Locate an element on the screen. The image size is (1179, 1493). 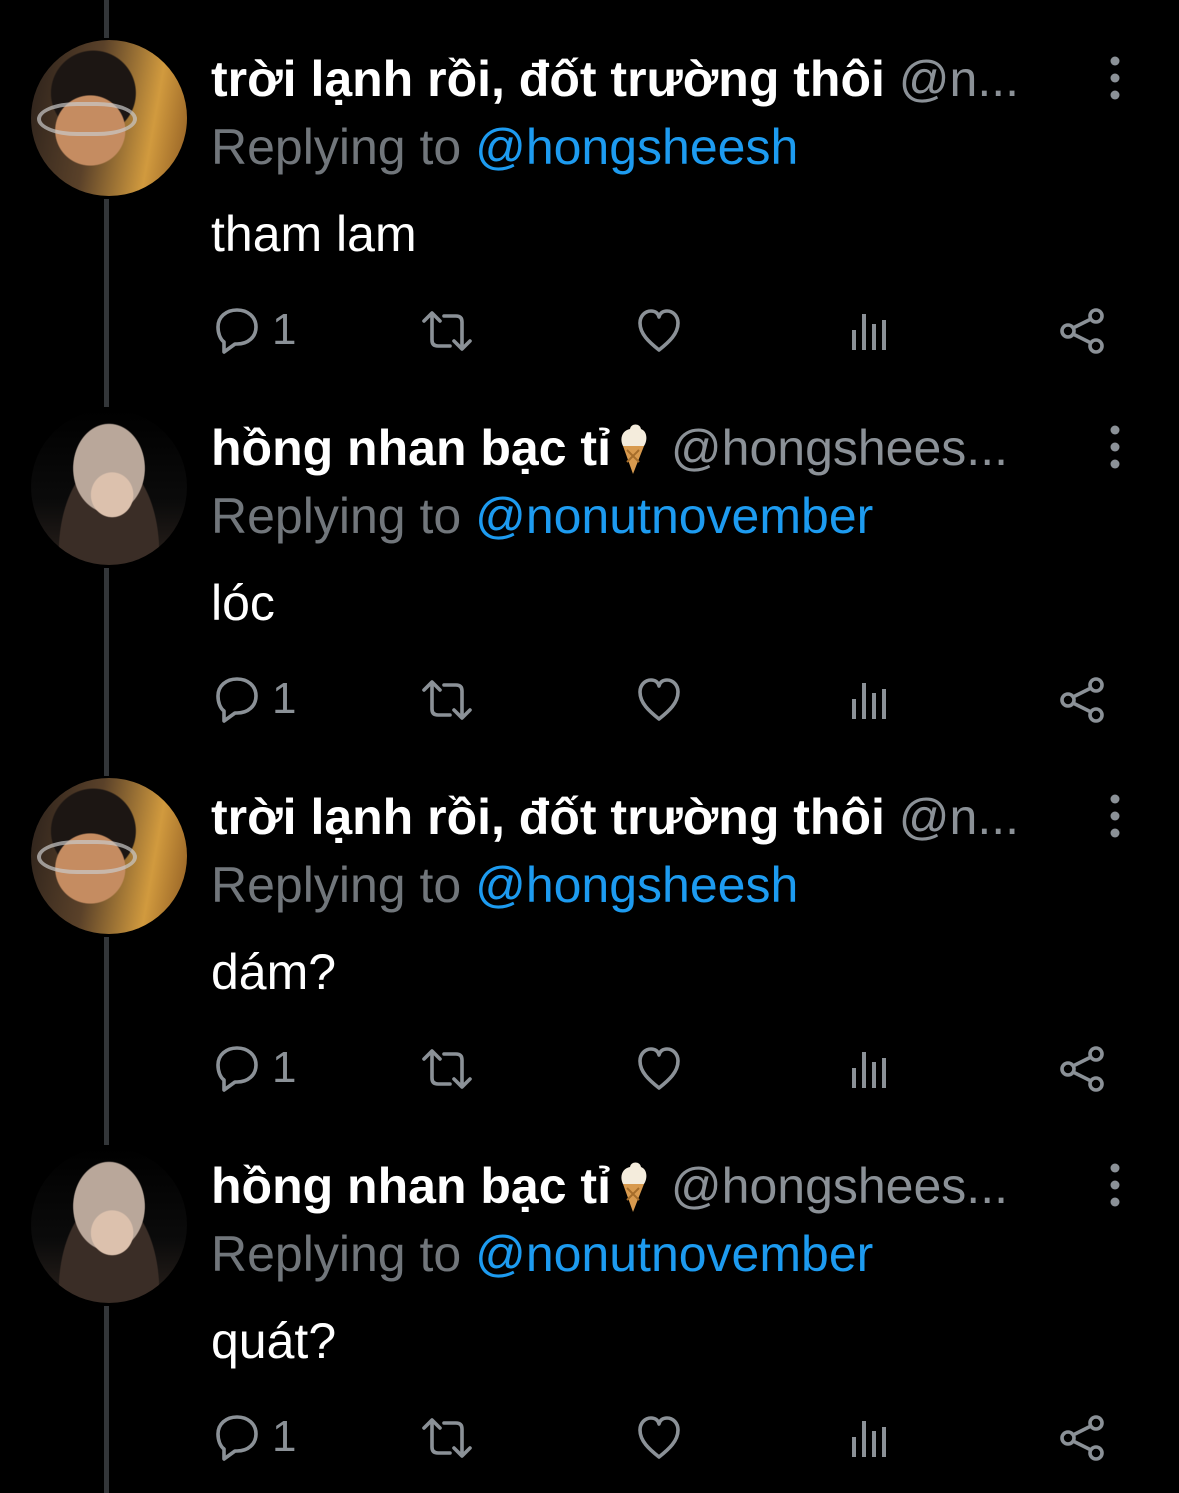
tweet-text: dám? is located at coordinates (274, 972).